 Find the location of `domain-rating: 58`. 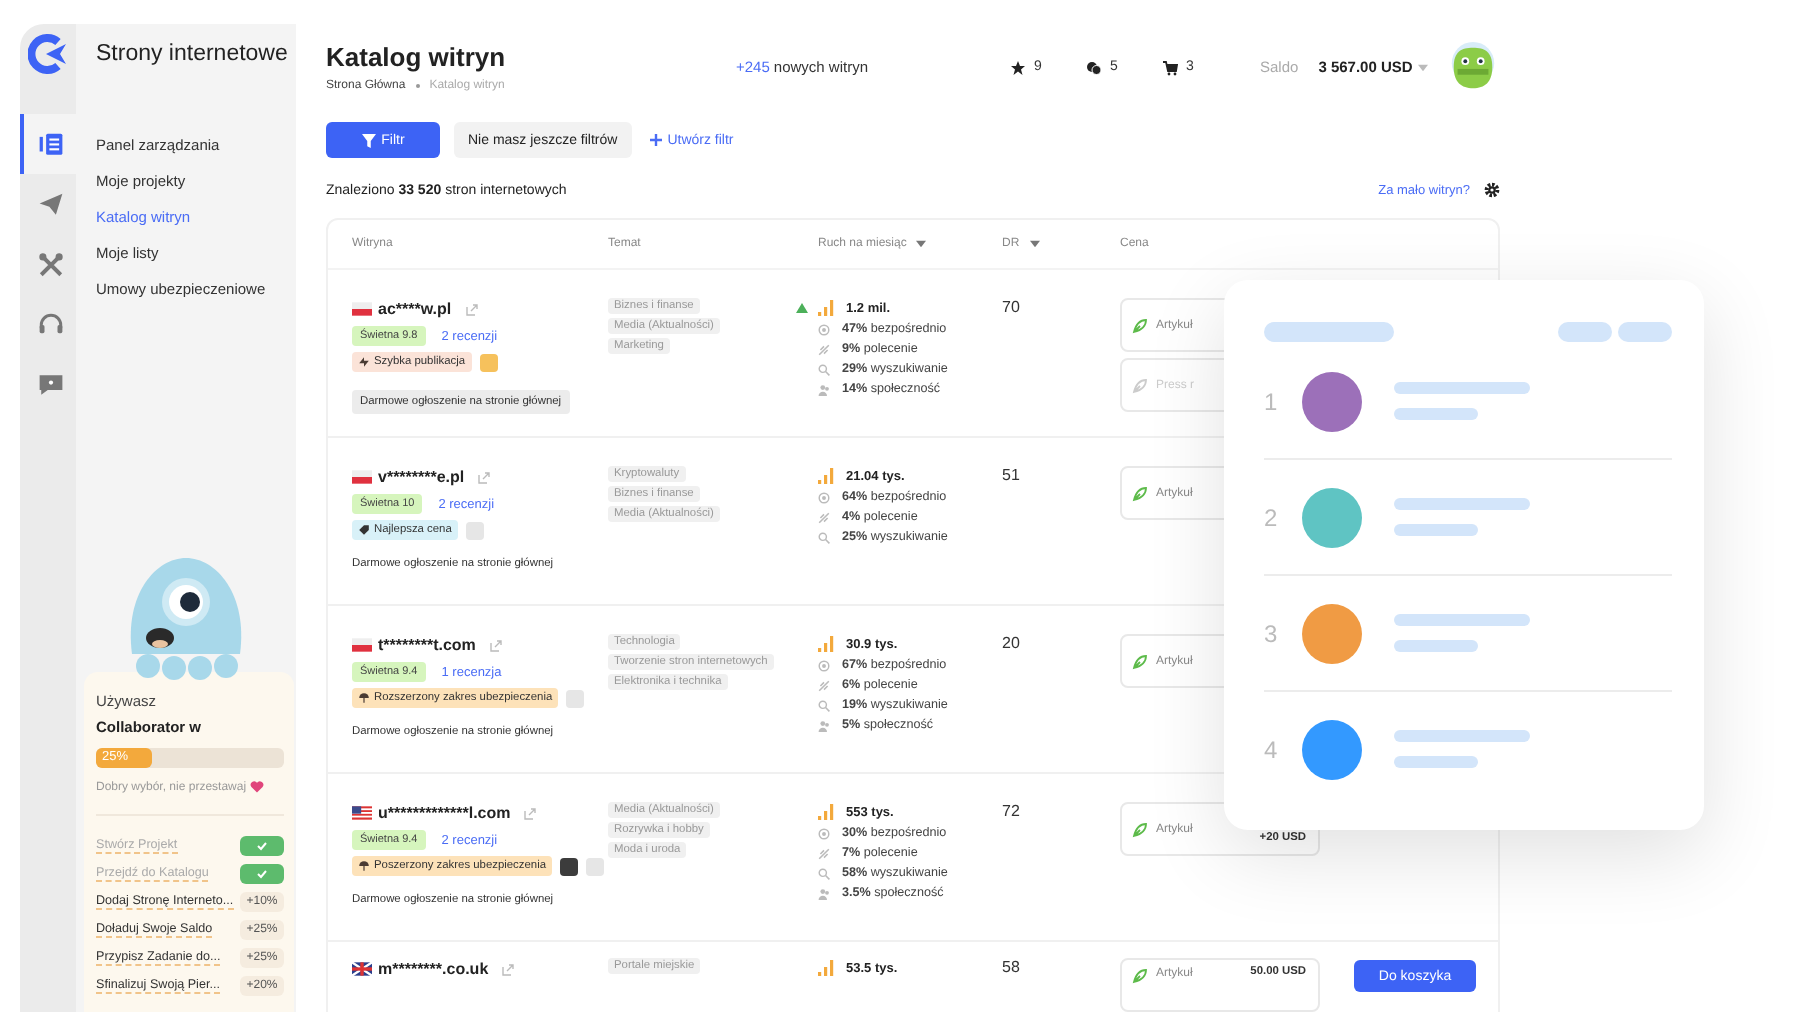

domain-rating: 58 is located at coordinates (1012, 967).